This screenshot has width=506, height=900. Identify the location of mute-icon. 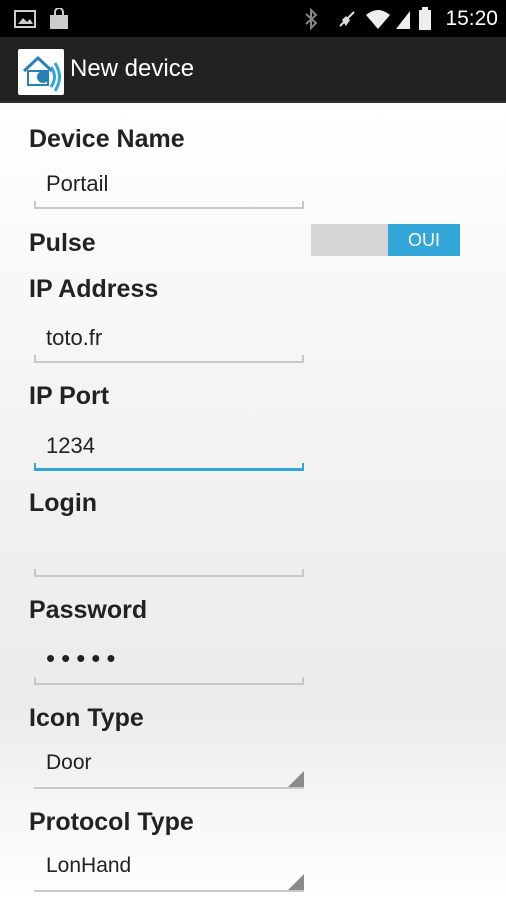
(347, 19).